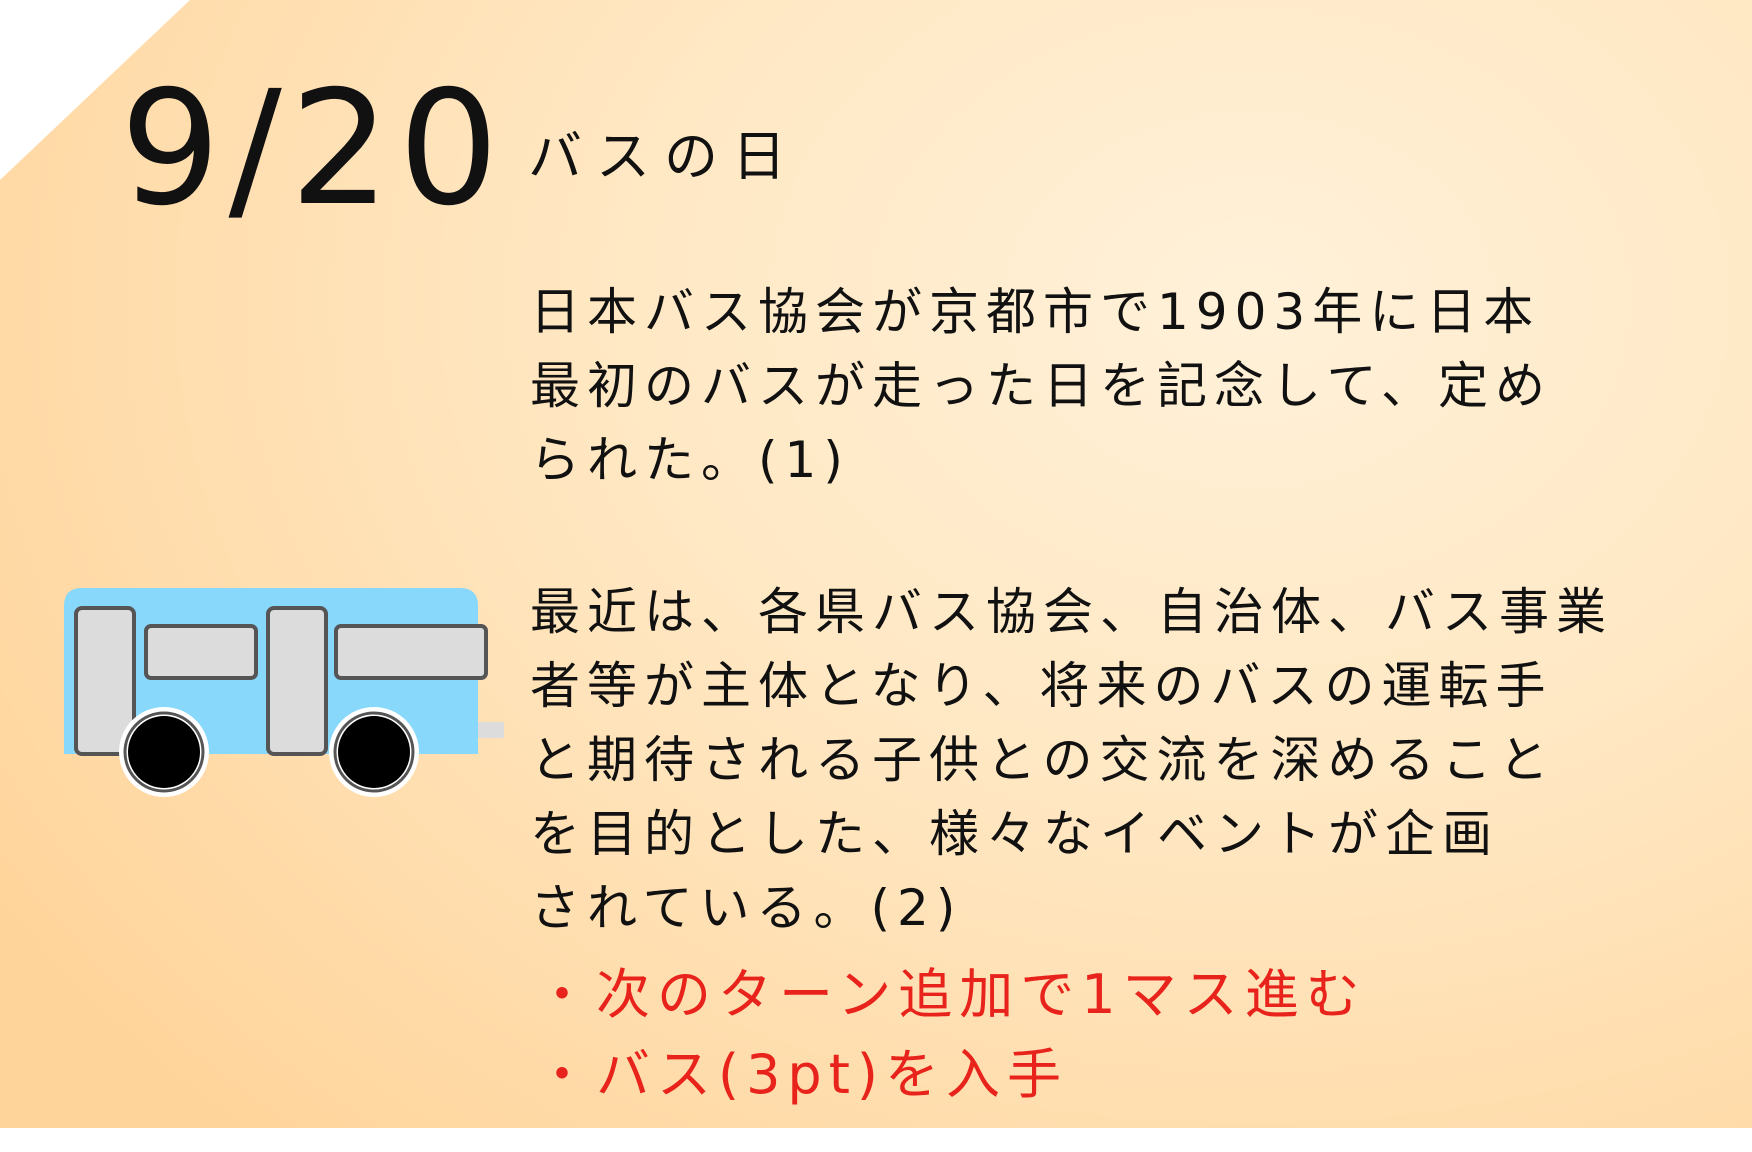 This screenshot has height=1152, width=1752. Describe the element at coordinates (284, 692) in the screenshot. I see `bus-icon` at that location.